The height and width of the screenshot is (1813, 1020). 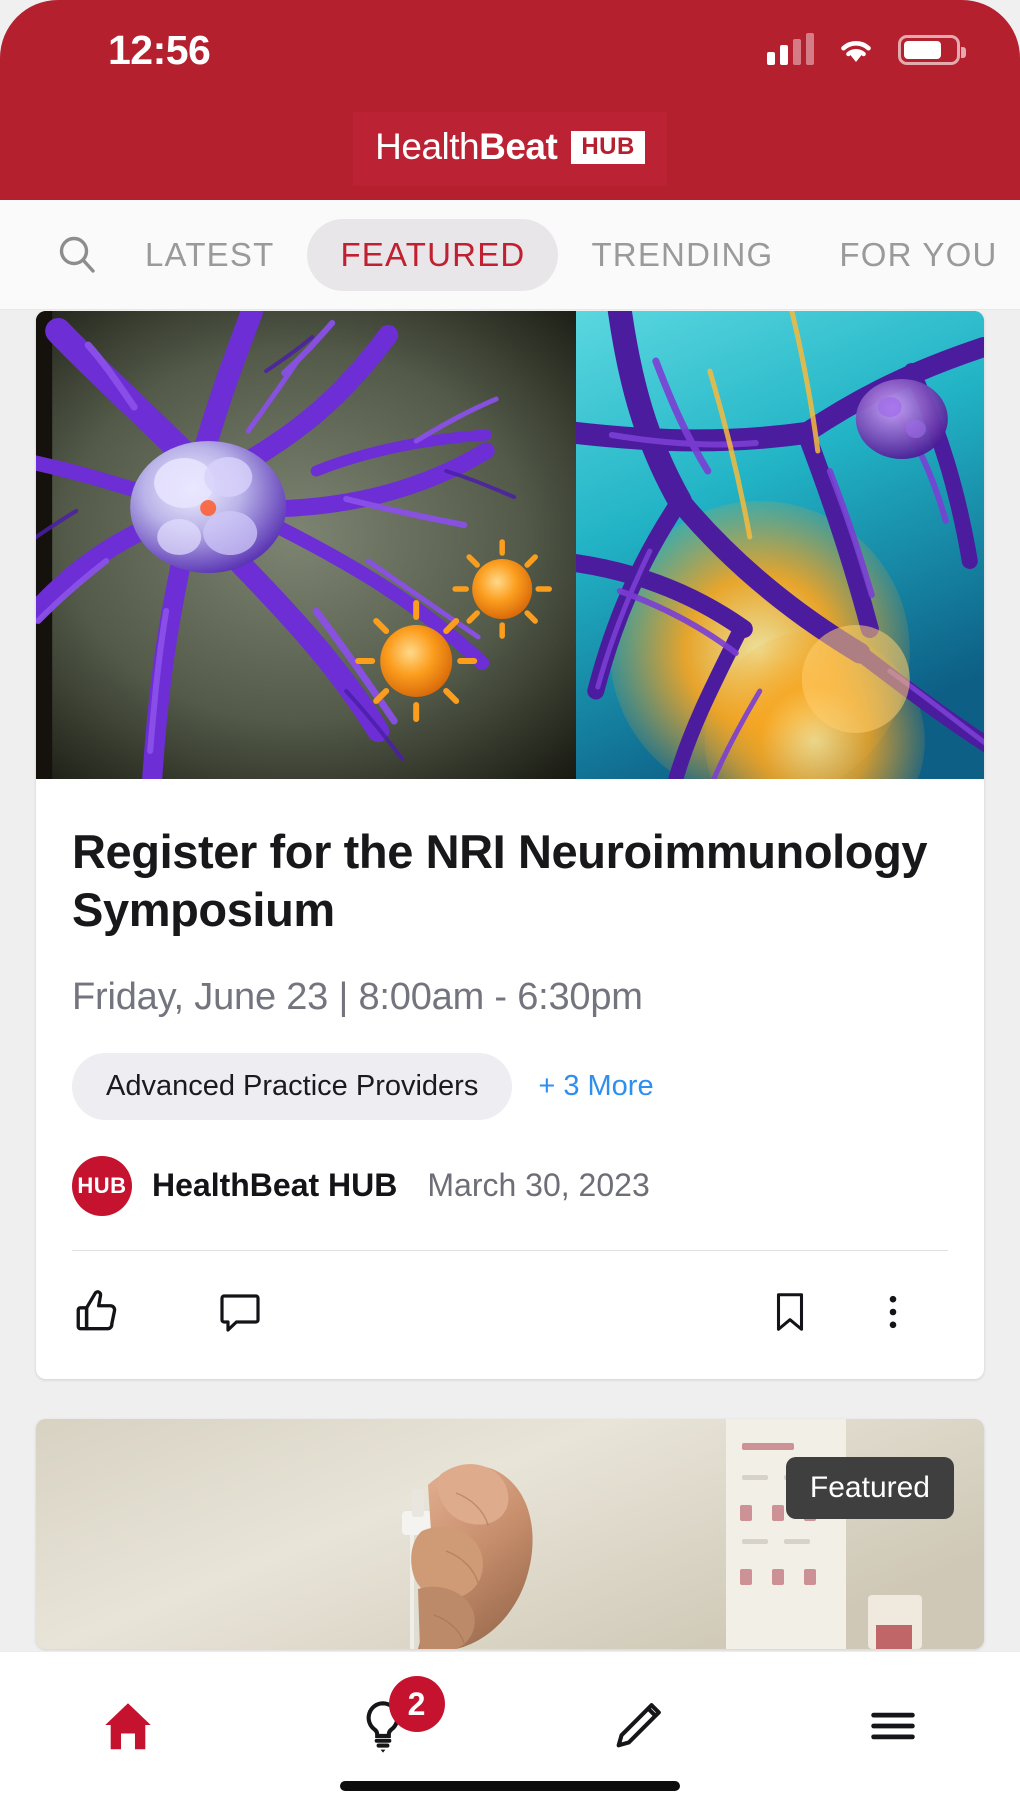 What do you see at coordinates (159, 49) in the screenshot?
I see `status-bar-clock: 12:56` at bounding box center [159, 49].